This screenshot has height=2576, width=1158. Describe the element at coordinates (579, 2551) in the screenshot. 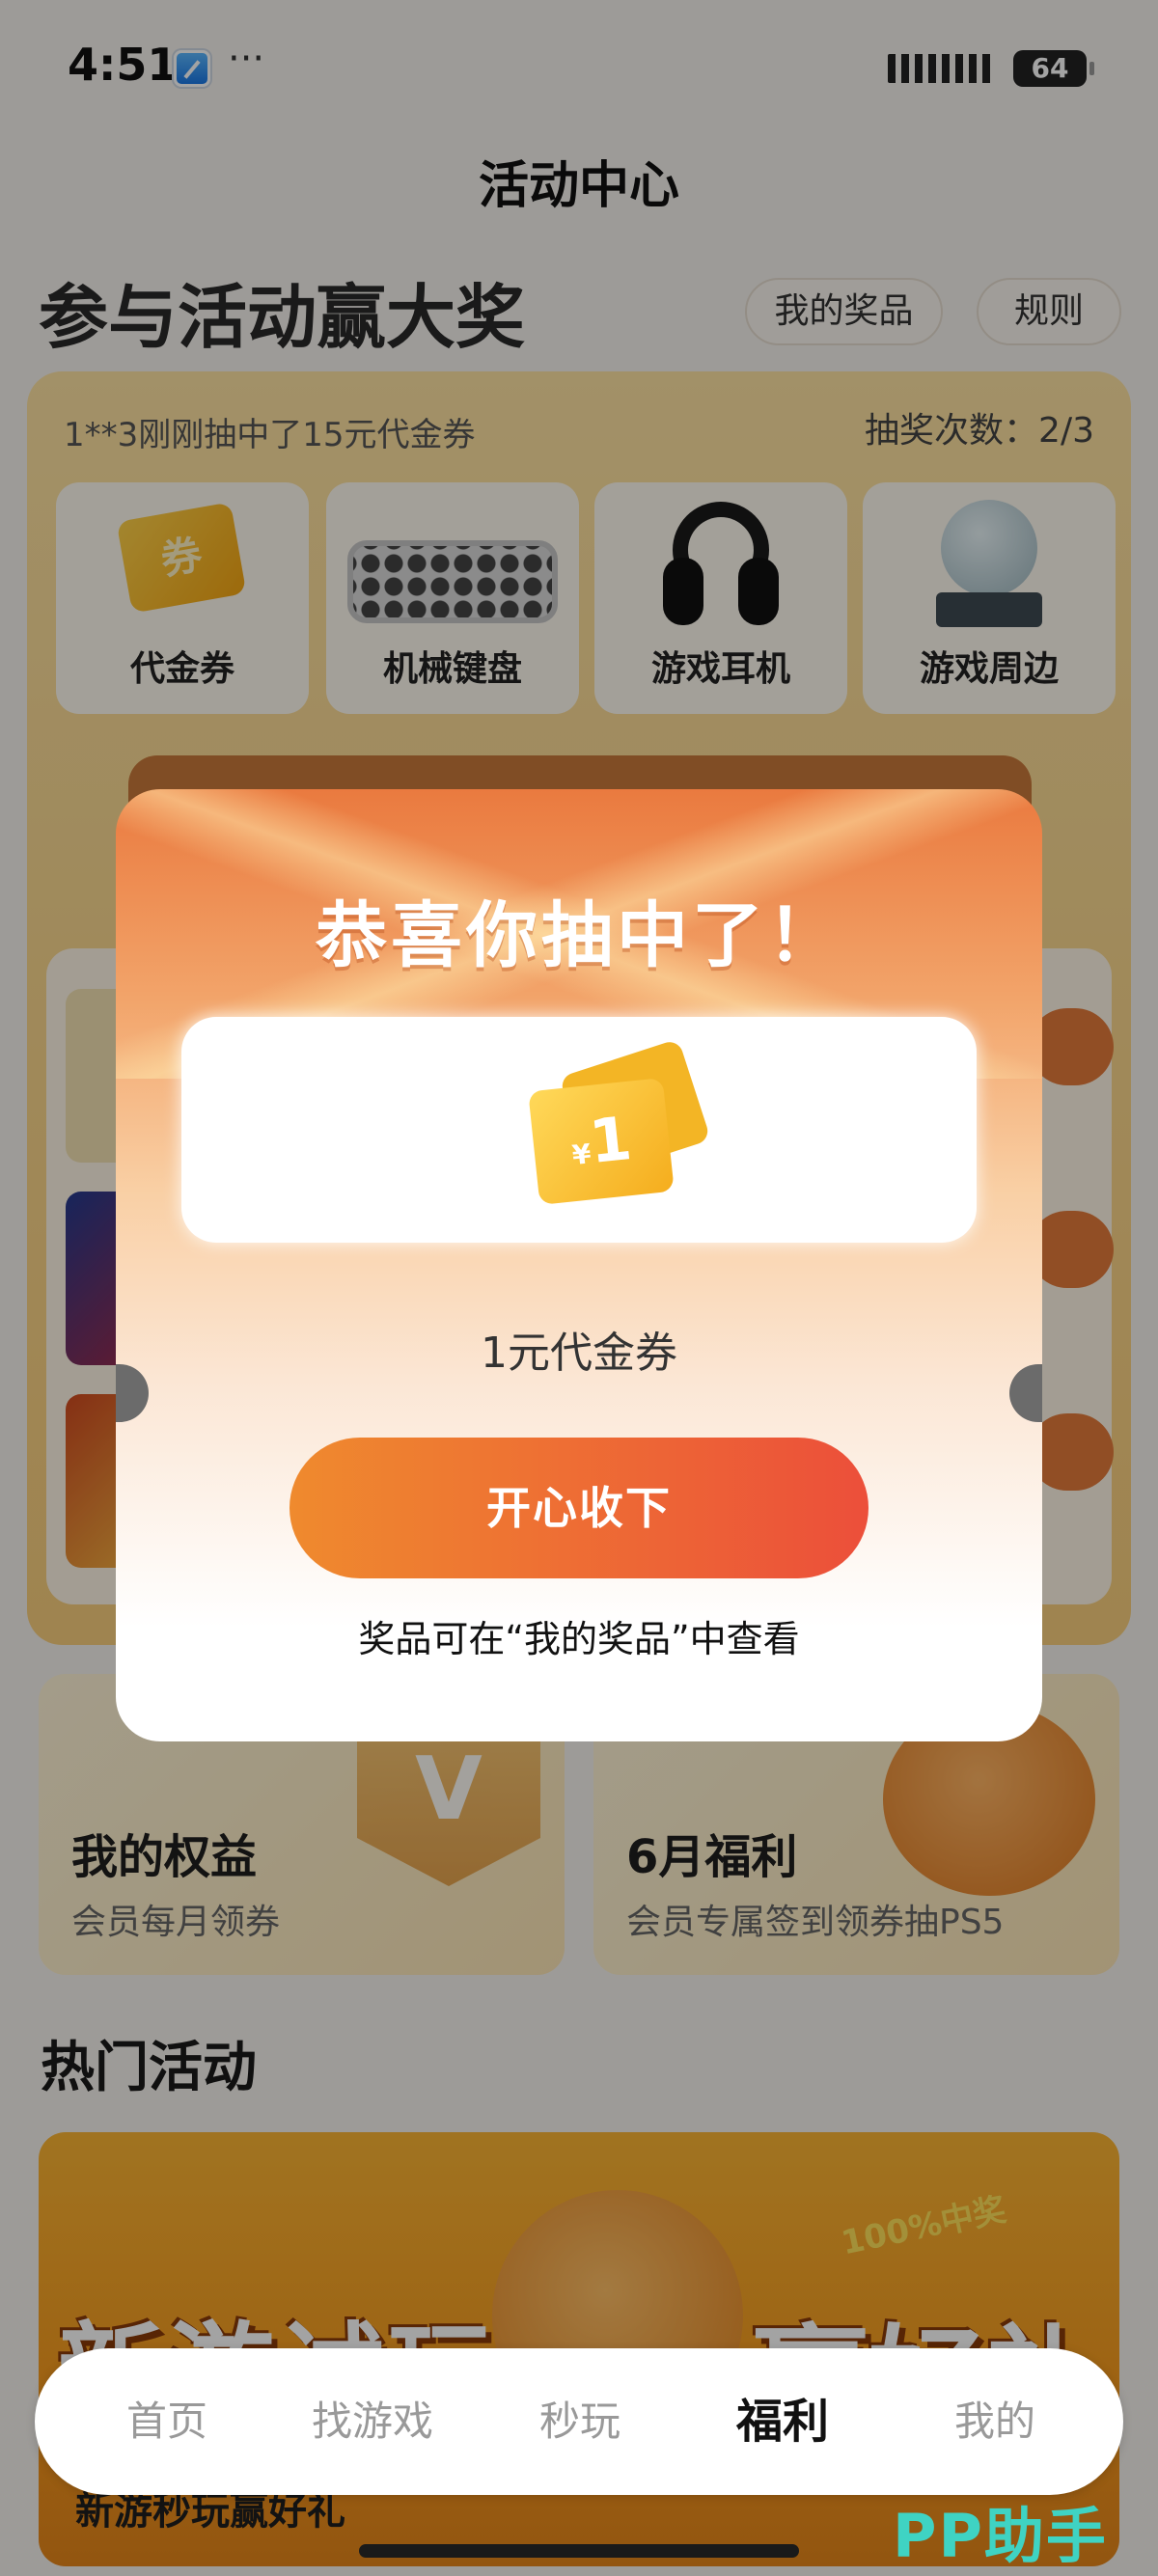

I see `home-indicator` at that location.